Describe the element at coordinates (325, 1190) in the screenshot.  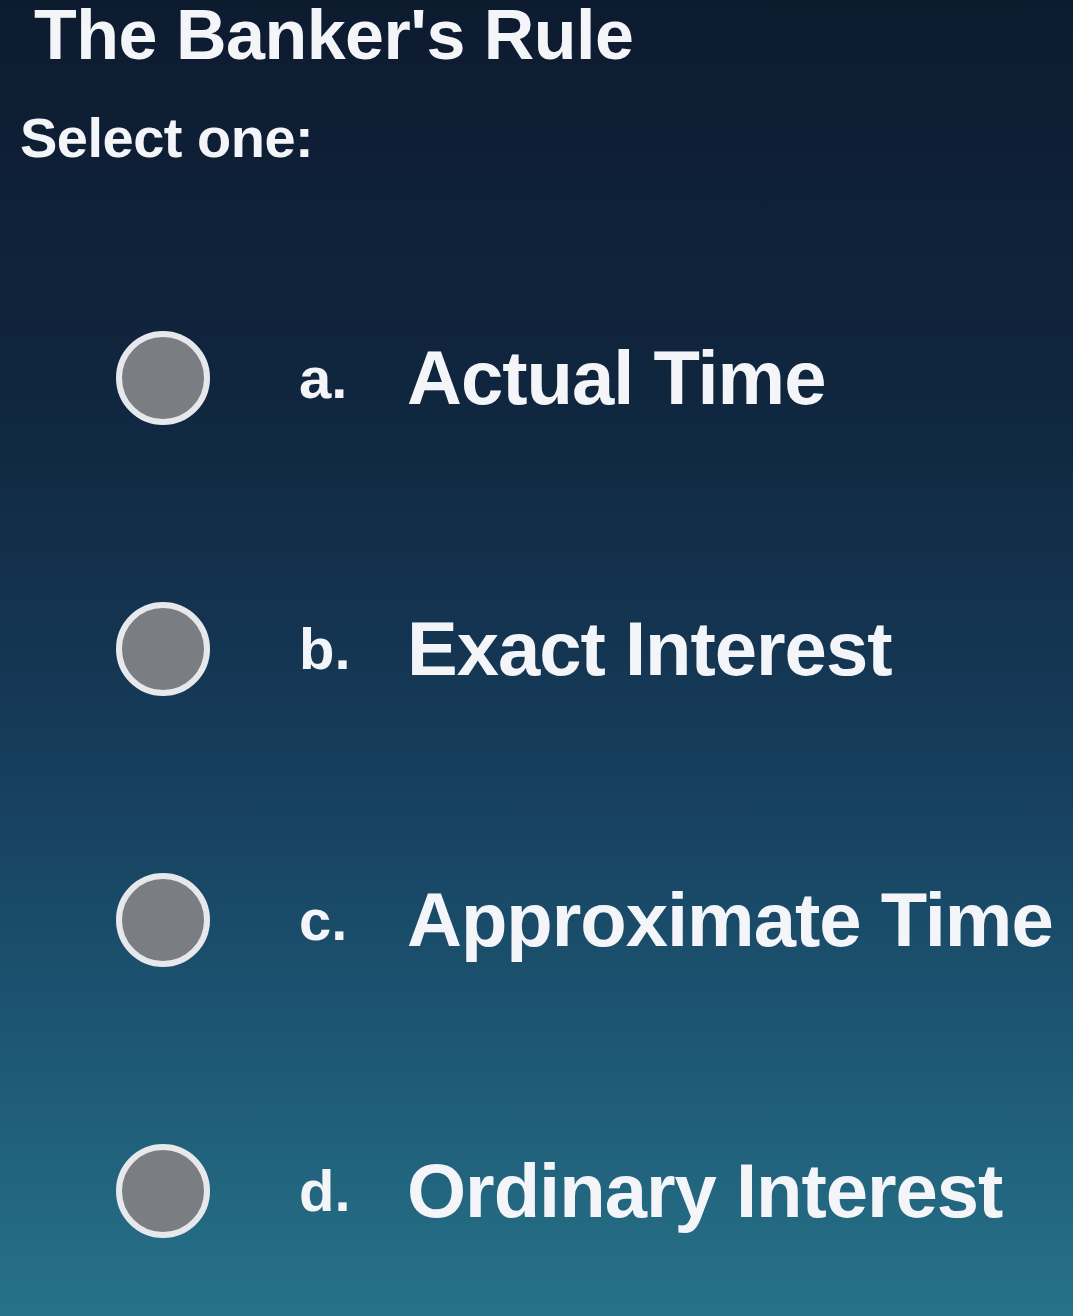
I see `option-letter: d.` at that location.